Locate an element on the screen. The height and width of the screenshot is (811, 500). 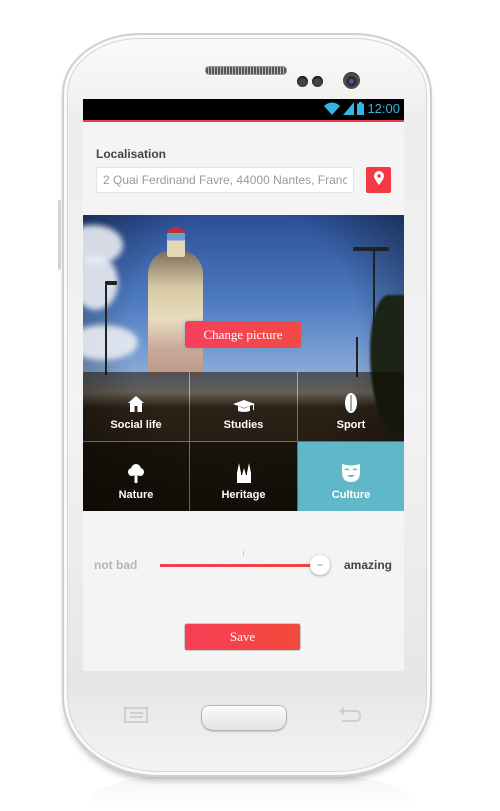
category-heritage: Heritage is located at coordinates (243, 476).